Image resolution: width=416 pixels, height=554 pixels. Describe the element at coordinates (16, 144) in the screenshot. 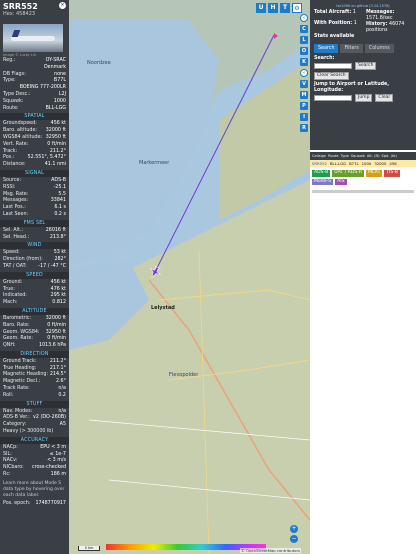

I see `detail-row-label: Vert. Rate:` at that location.